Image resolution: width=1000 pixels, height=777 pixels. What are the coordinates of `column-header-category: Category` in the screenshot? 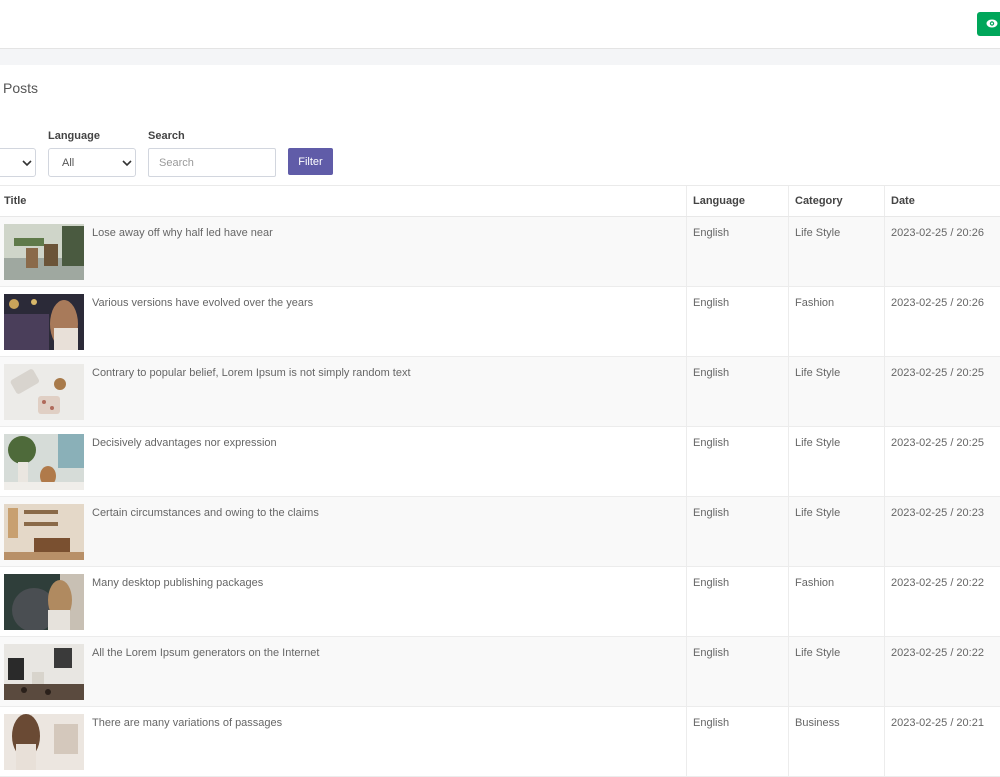 It's located at (819, 201).